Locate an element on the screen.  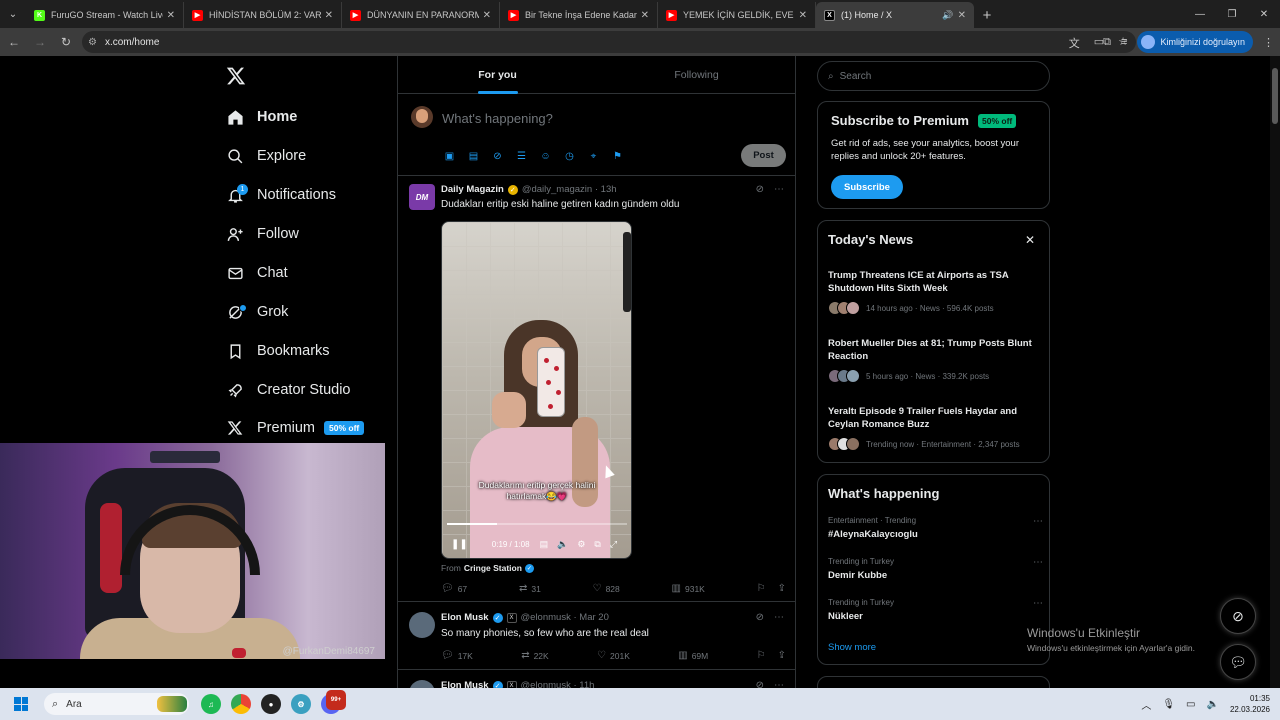
image-icon: ▣ is located at coordinates (449, 156).